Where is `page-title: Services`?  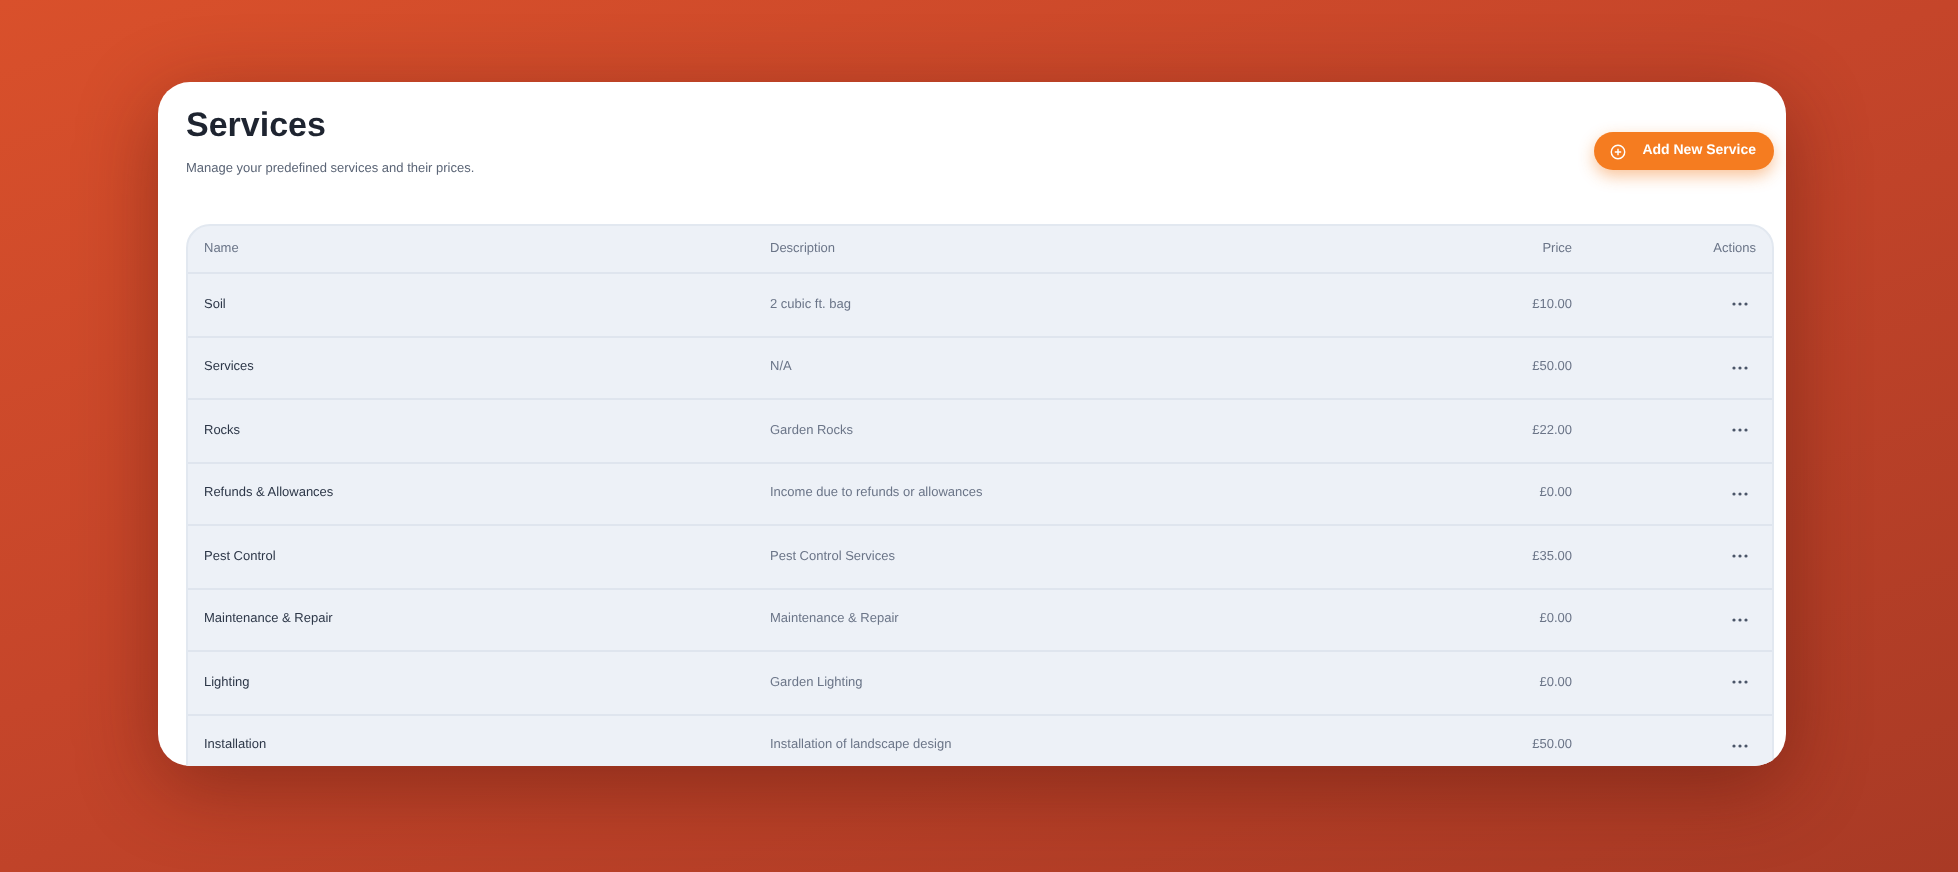 page-title: Services is located at coordinates (257, 126).